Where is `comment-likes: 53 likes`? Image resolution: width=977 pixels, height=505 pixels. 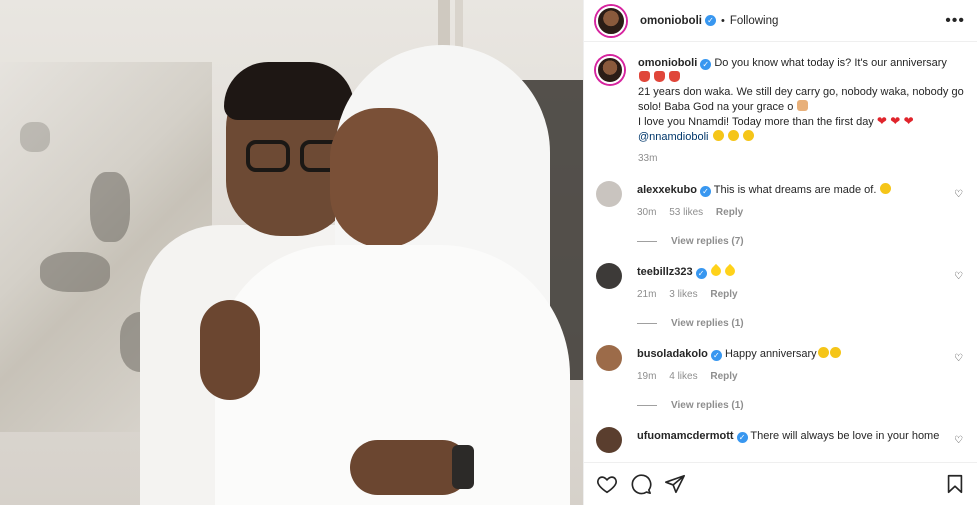 comment-likes: 53 likes is located at coordinates (686, 212).